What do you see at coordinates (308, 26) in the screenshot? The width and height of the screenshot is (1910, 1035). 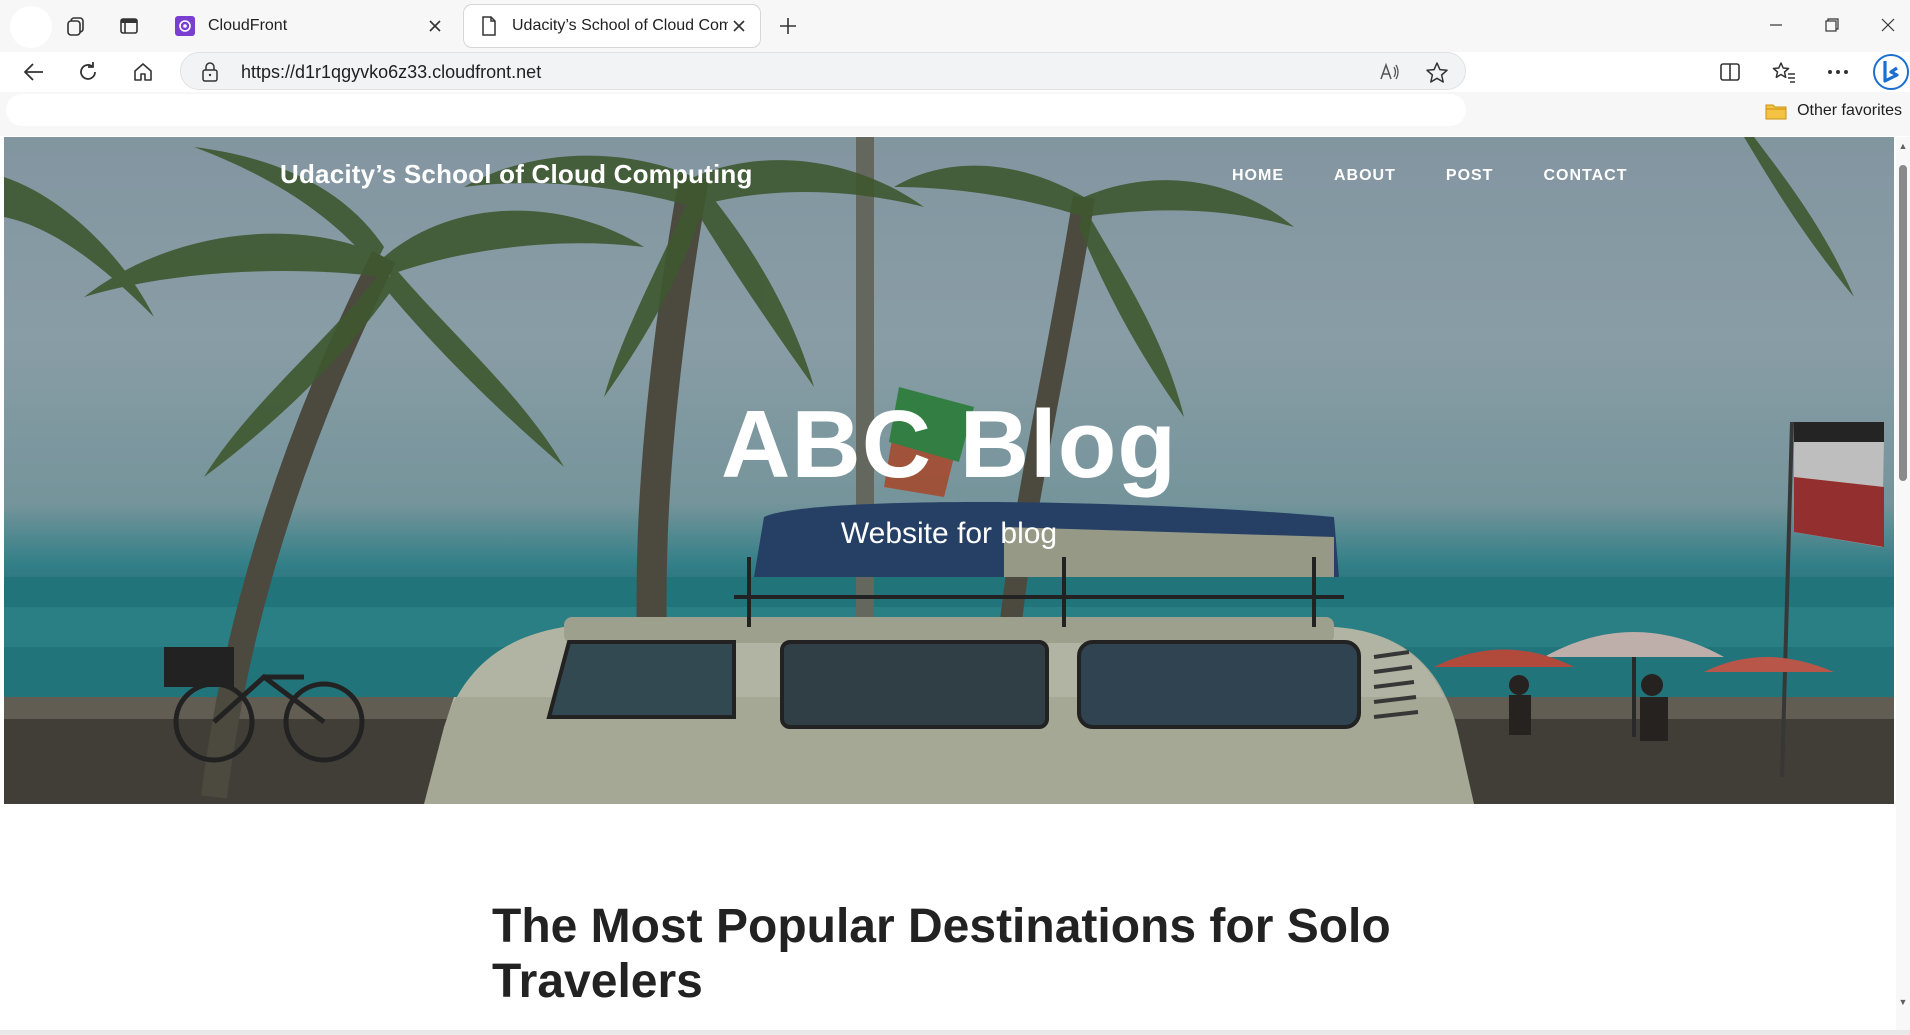 I see `tab-cloudfront: CloudFront` at bounding box center [308, 26].